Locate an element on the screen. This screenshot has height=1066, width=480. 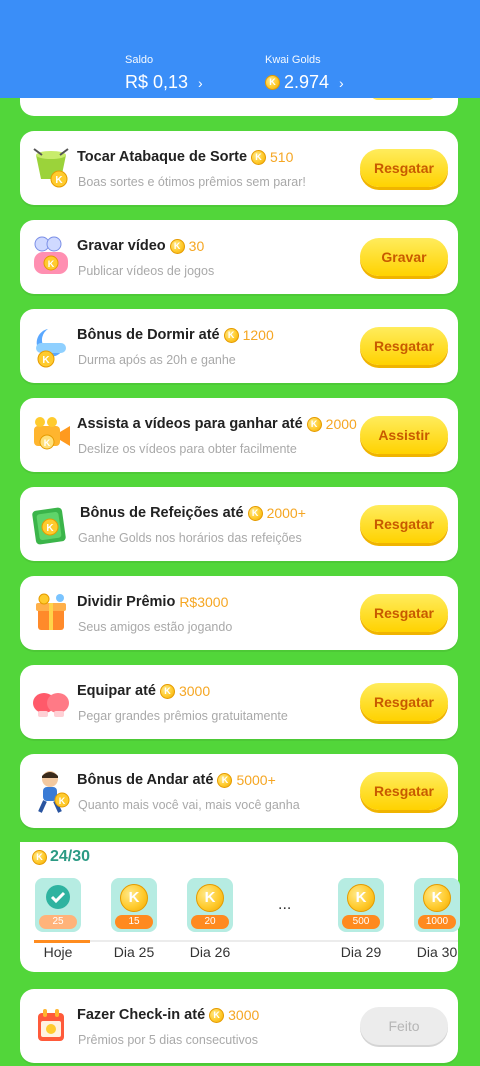
meal-box-icon: K is located at coordinates (49, 526).